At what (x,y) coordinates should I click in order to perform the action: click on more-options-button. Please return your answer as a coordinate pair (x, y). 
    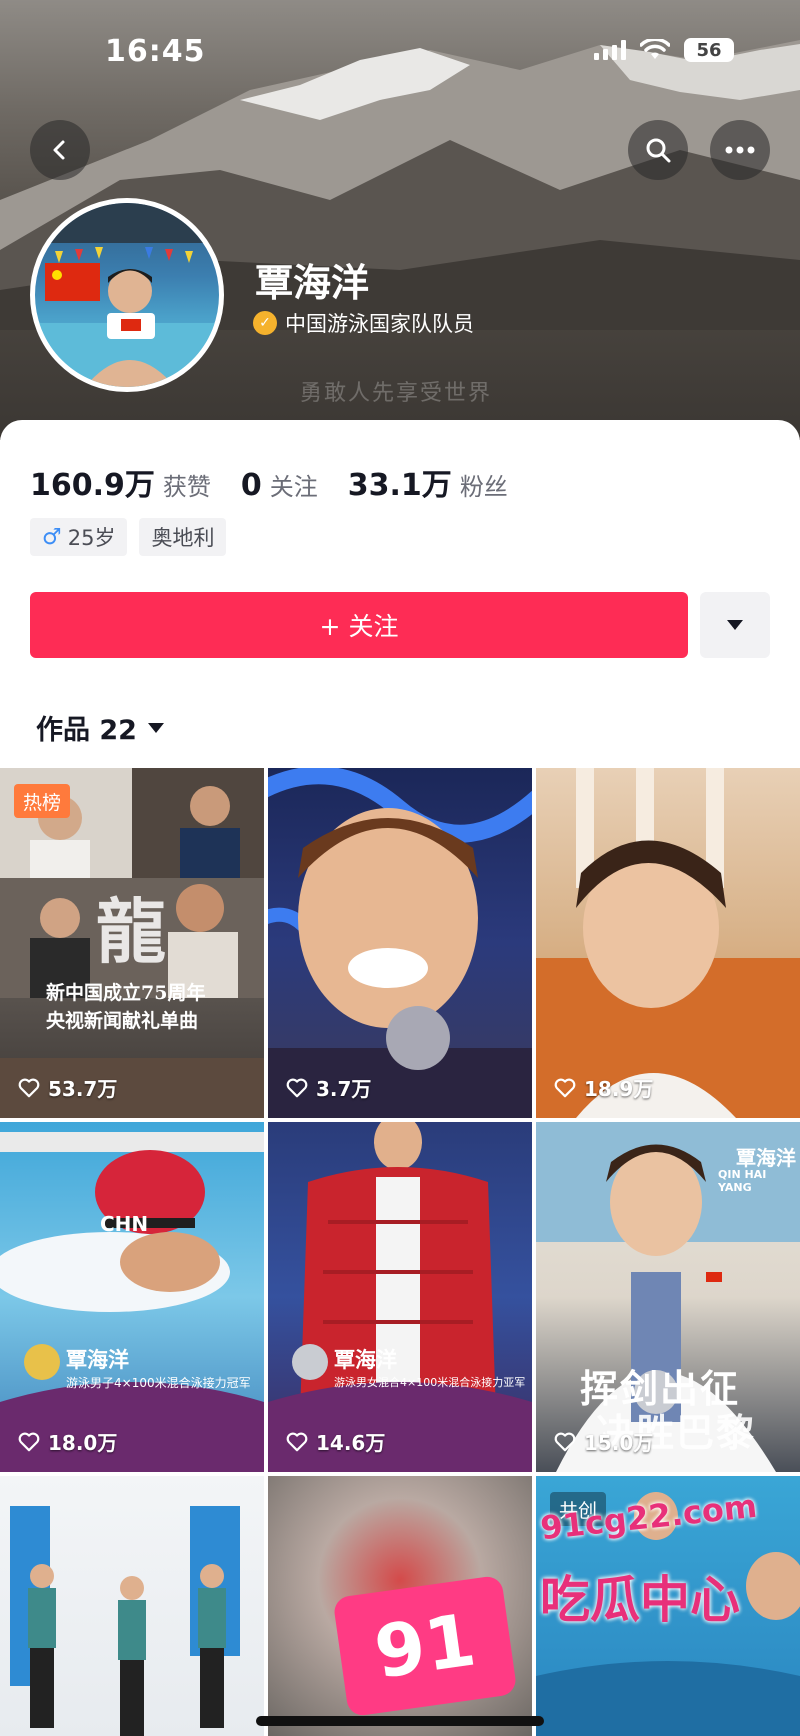
    Looking at the image, I should click on (740, 150).